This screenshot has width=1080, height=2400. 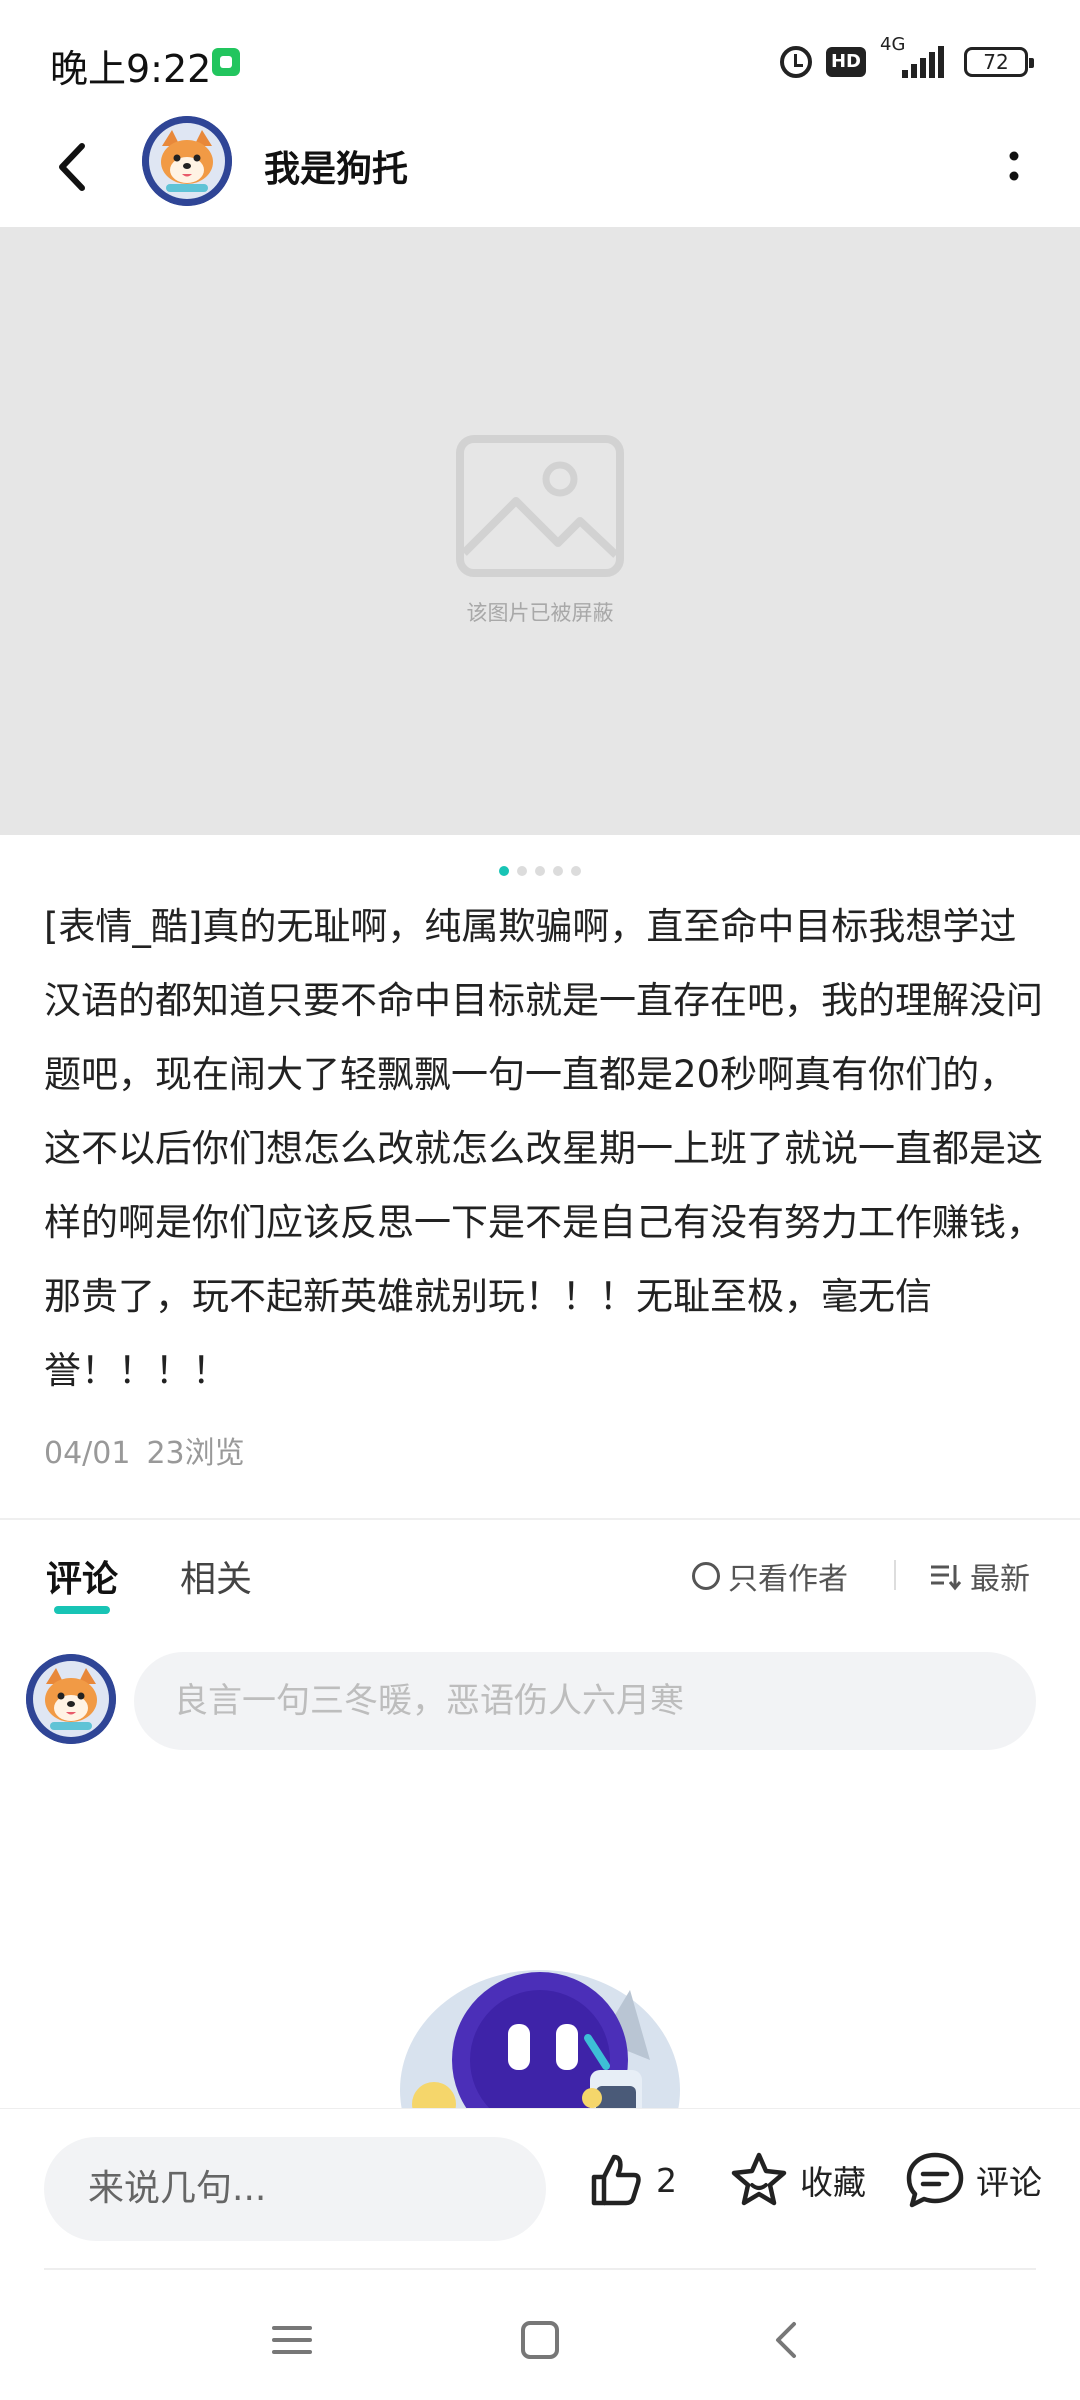 I want to click on like-button: 2, so click(x=630, y=2180).